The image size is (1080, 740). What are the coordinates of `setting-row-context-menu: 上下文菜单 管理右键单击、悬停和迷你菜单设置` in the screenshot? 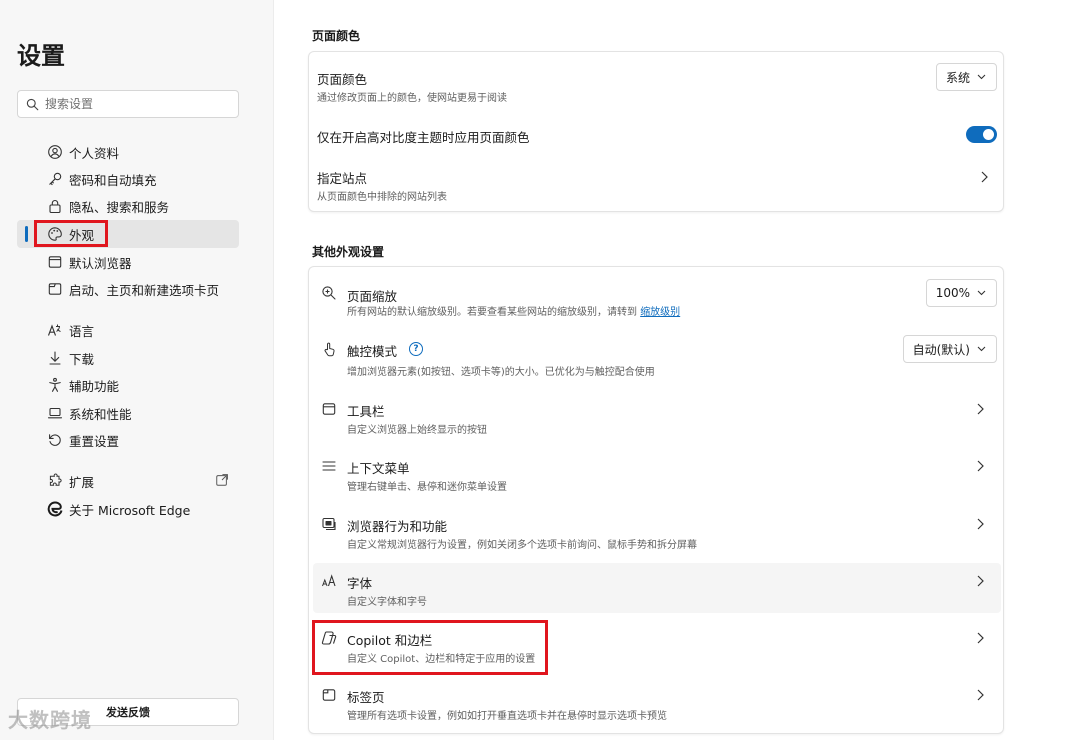 It's located at (657, 471).